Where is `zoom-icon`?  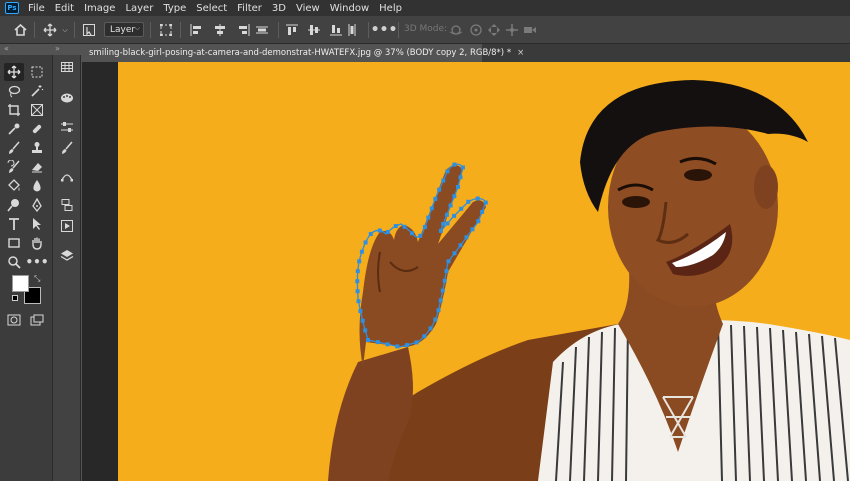
zoom-icon is located at coordinates (14, 262).